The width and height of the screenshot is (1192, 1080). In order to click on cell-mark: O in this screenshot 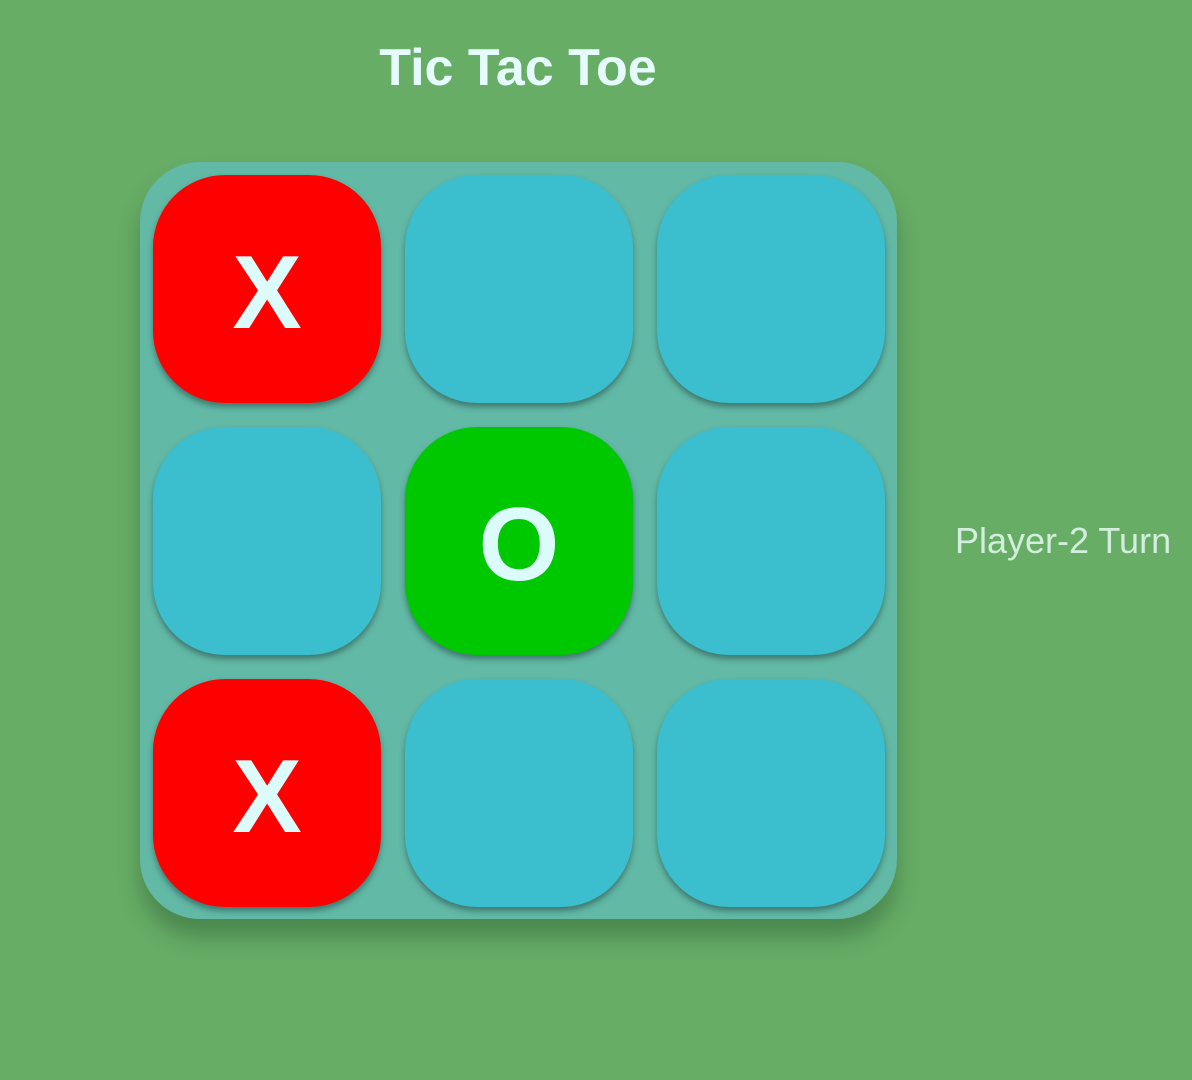, I will do `click(519, 545)`.